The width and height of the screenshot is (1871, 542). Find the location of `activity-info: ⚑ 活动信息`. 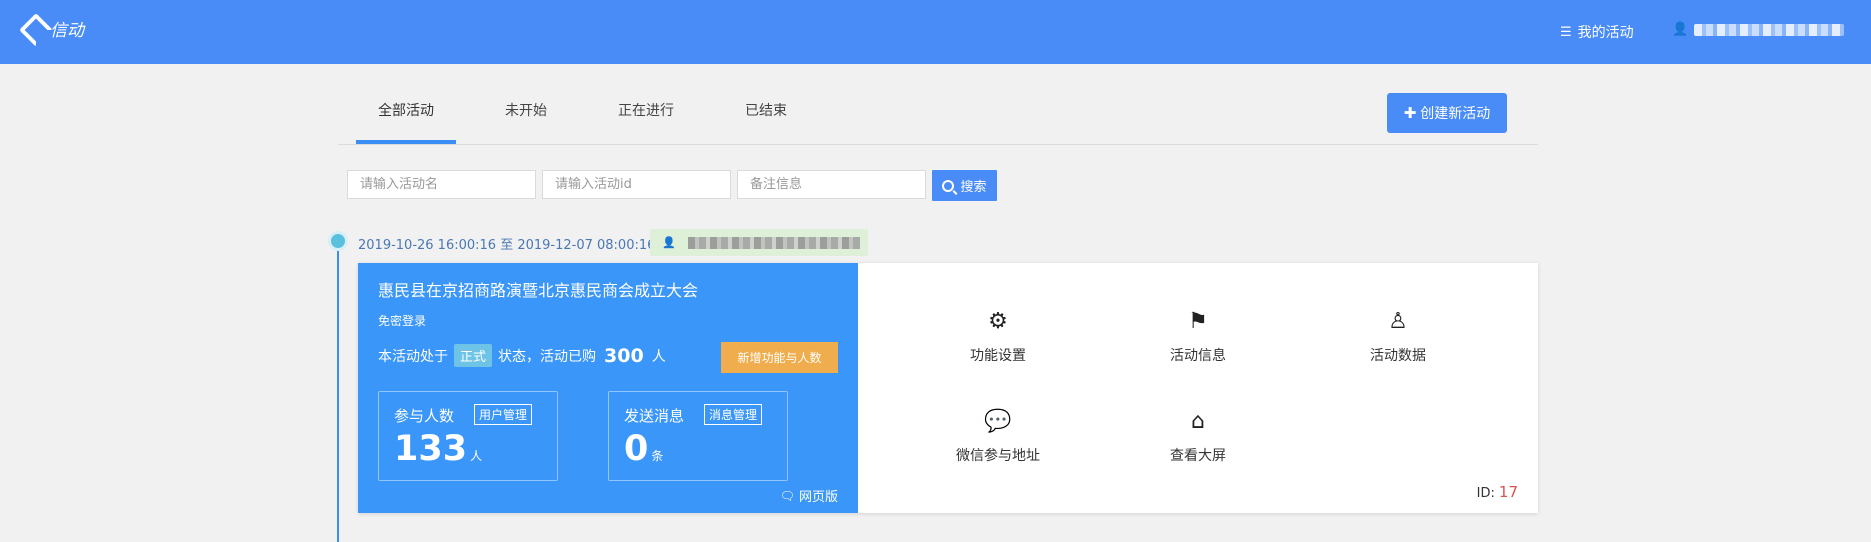

activity-info: ⚑ 活动信息 is located at coordinates (1198, 334).